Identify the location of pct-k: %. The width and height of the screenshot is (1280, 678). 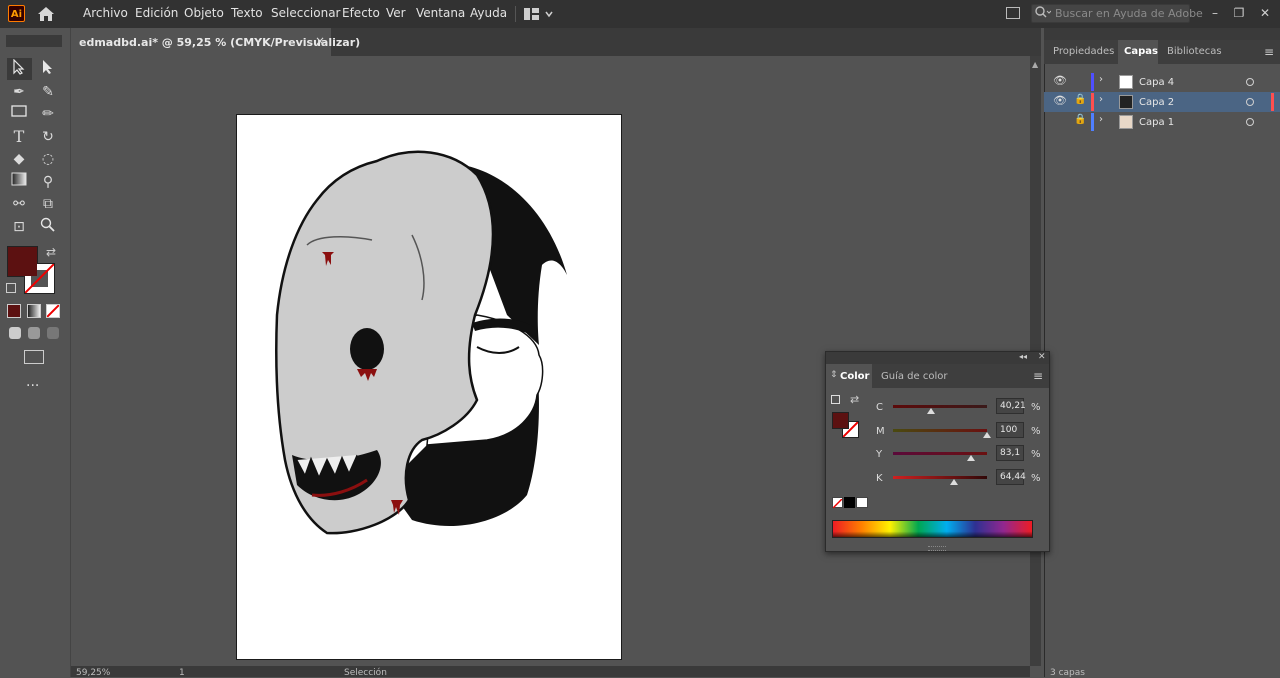
(1036, 478).